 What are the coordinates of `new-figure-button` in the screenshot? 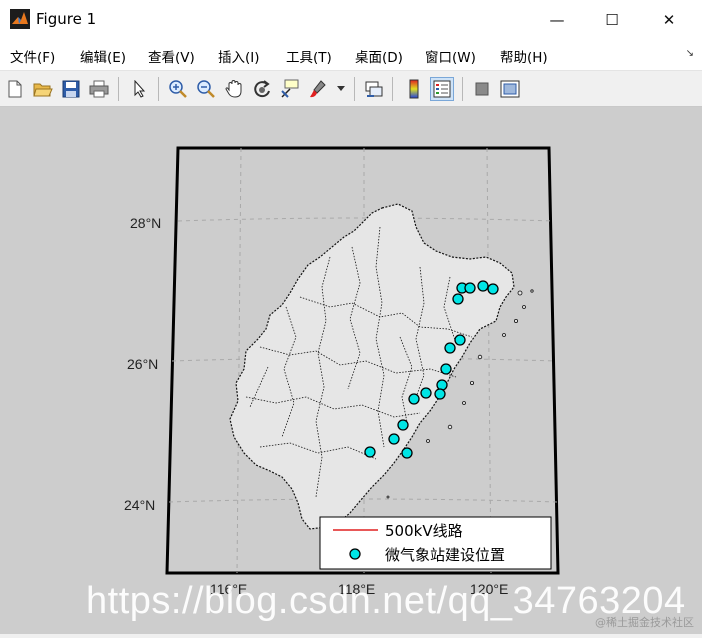 It's located at (15, 89).